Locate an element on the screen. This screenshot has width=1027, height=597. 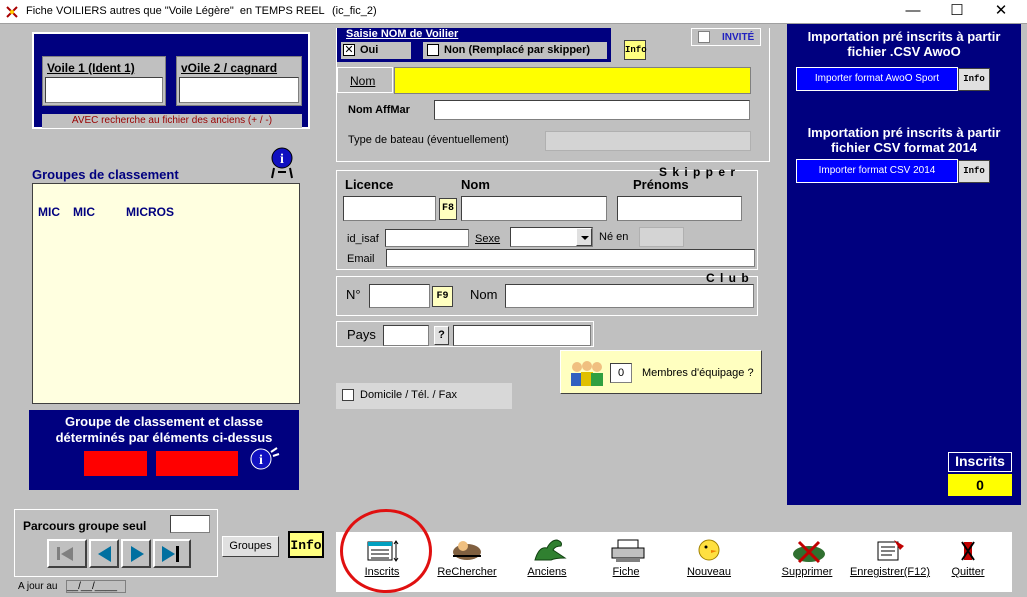
sexe-label: Sexe is located at coordinates (488, 239).